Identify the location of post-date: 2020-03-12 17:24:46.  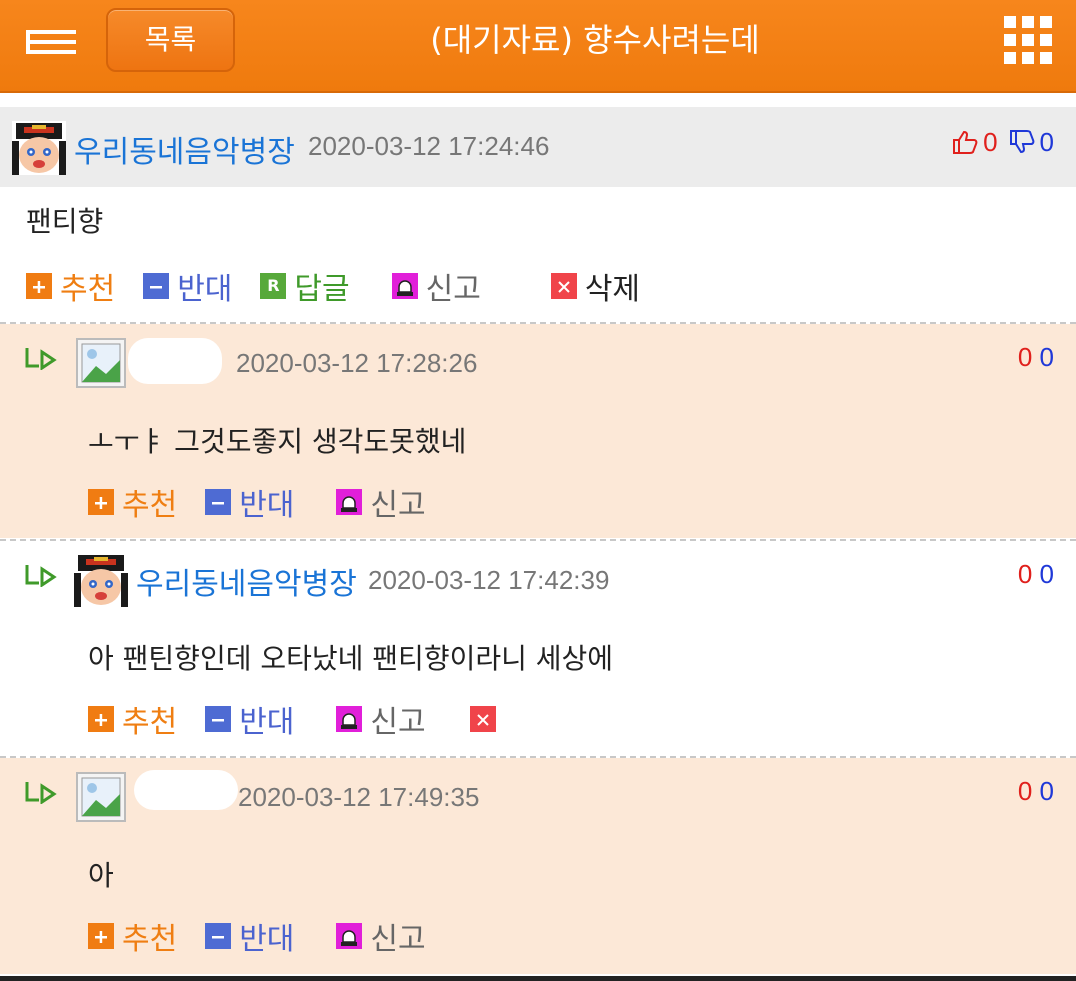
(429, 146).